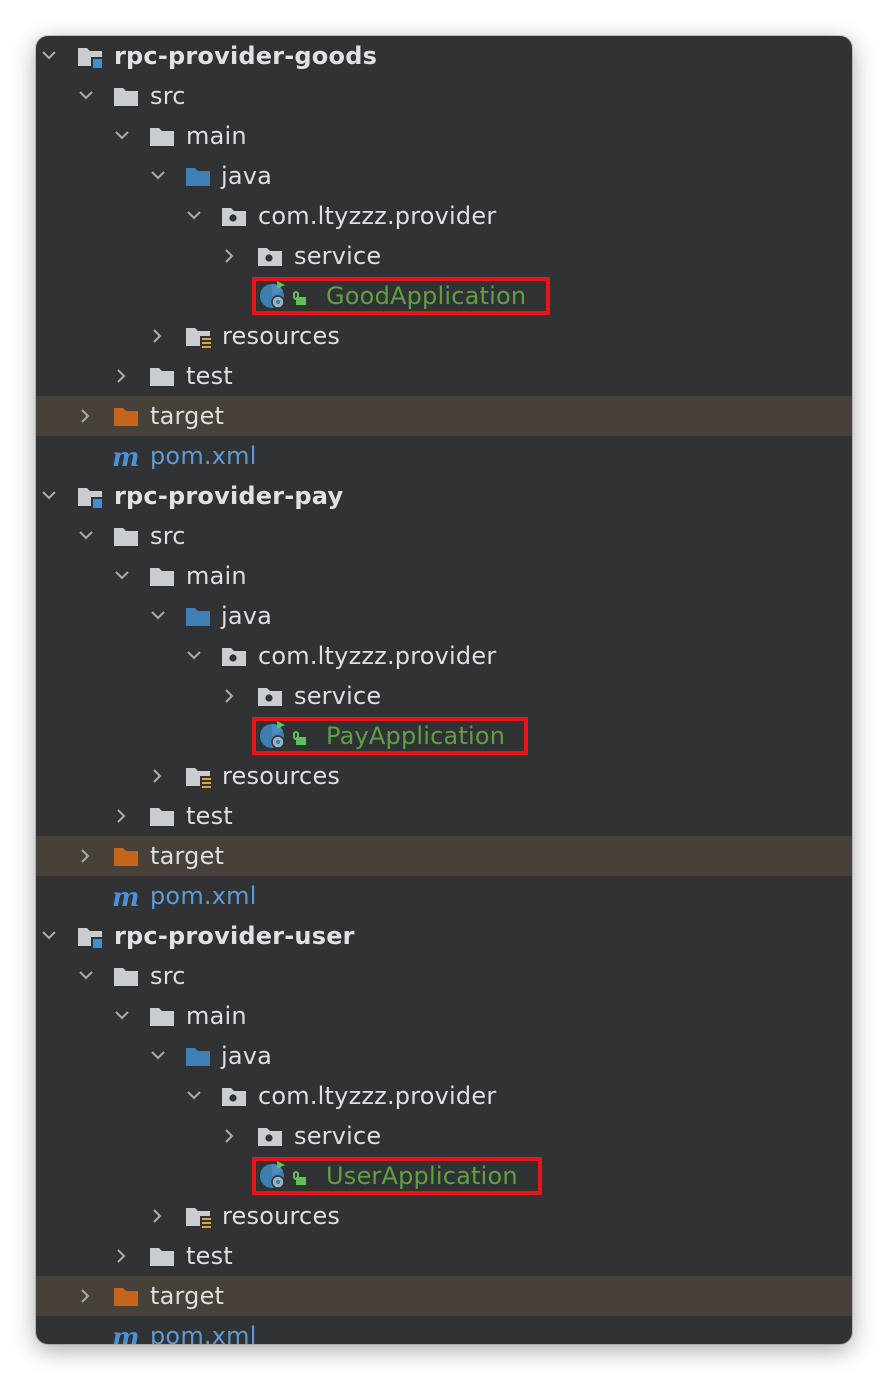 The image size is (888, 1380). Describe the element at coordinates (444, 56) in the screenshot. I see `module-node: rpc-provider-goods` at that location.